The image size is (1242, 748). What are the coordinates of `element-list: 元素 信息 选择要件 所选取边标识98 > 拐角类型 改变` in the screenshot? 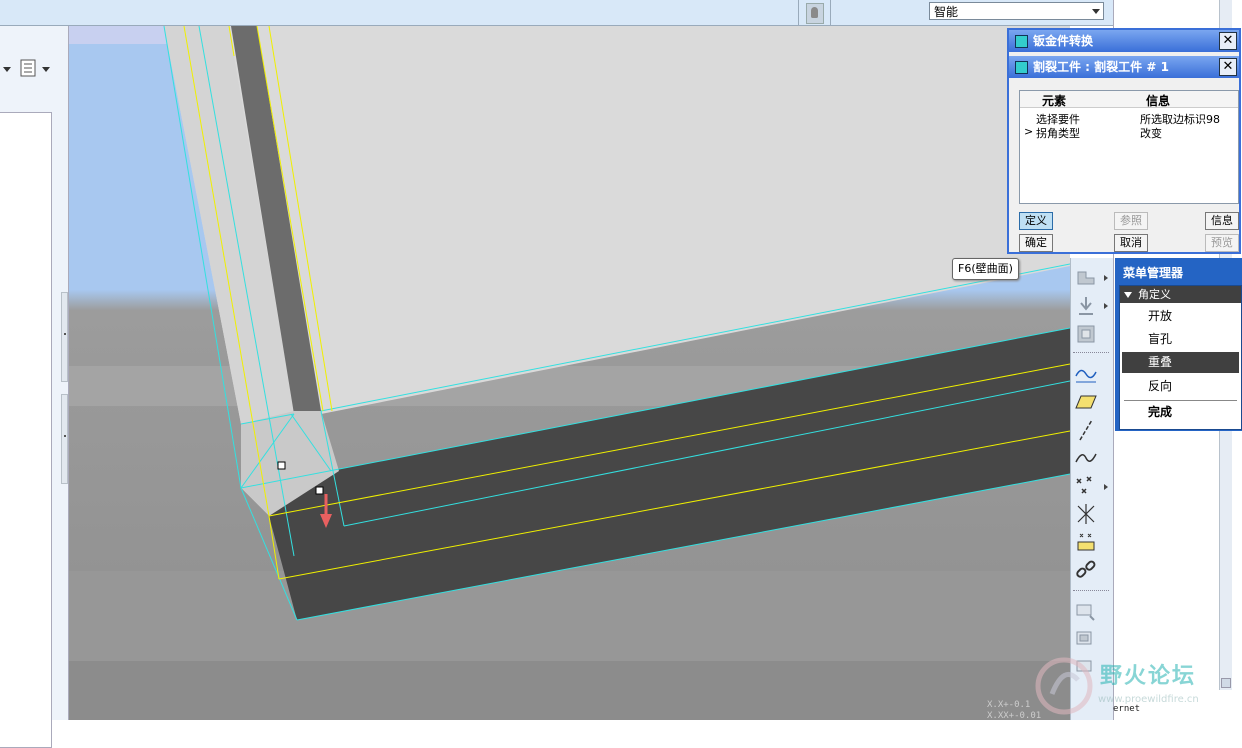 It's located at (1129, 147).